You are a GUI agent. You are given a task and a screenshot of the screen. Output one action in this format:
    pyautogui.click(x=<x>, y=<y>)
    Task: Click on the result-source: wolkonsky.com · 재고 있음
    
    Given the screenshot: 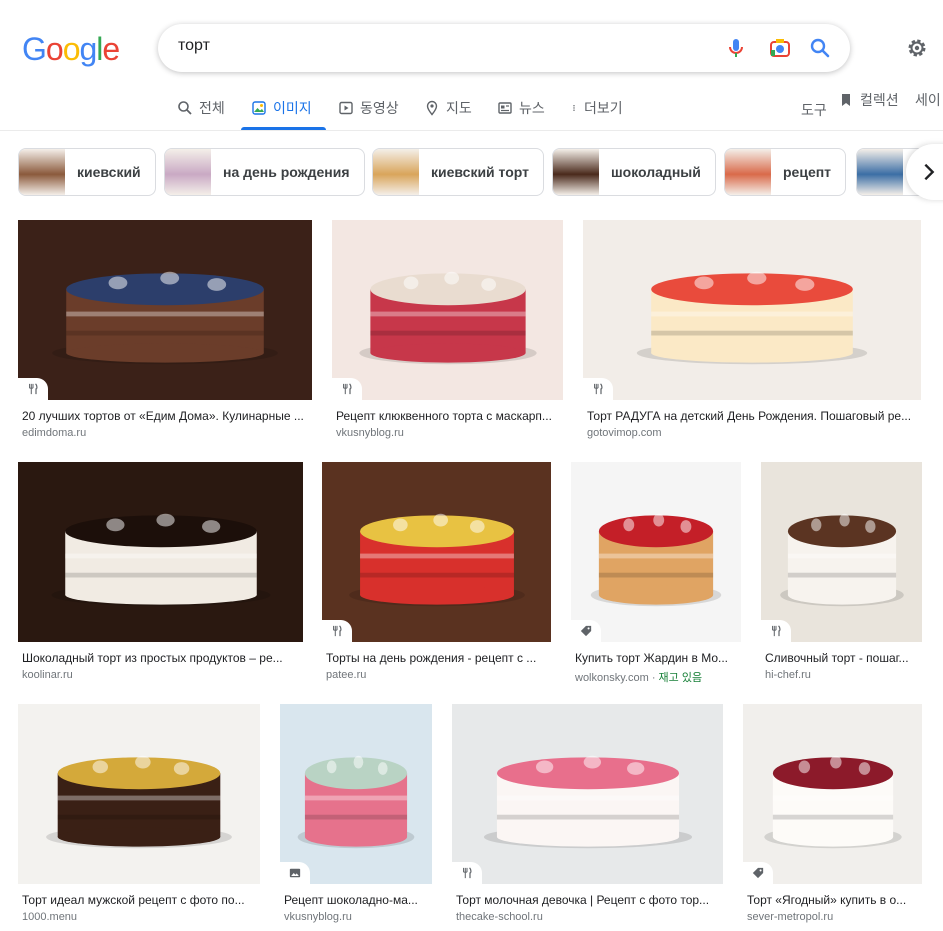 What is the action you would take?
    pyautogui.click(x=639, y=678)
    